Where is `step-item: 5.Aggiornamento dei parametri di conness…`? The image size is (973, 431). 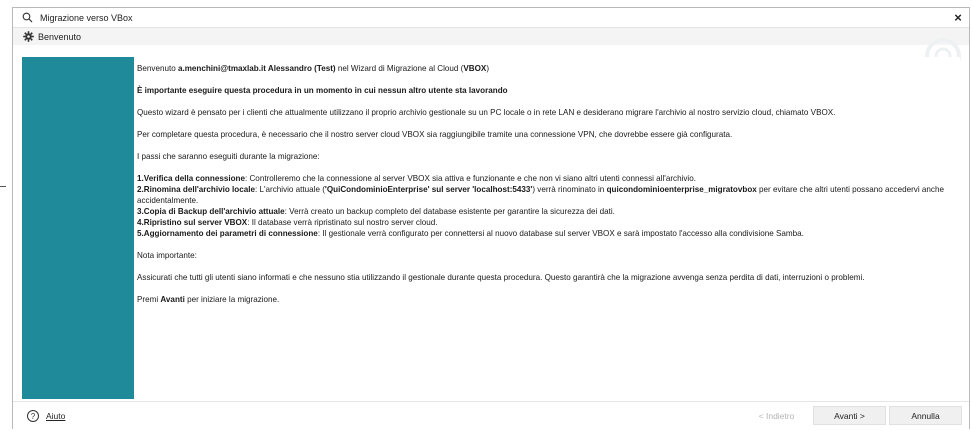
step-item: 5.Aggiornamento dei parametri di conness… is located at coordinates (470, 233).